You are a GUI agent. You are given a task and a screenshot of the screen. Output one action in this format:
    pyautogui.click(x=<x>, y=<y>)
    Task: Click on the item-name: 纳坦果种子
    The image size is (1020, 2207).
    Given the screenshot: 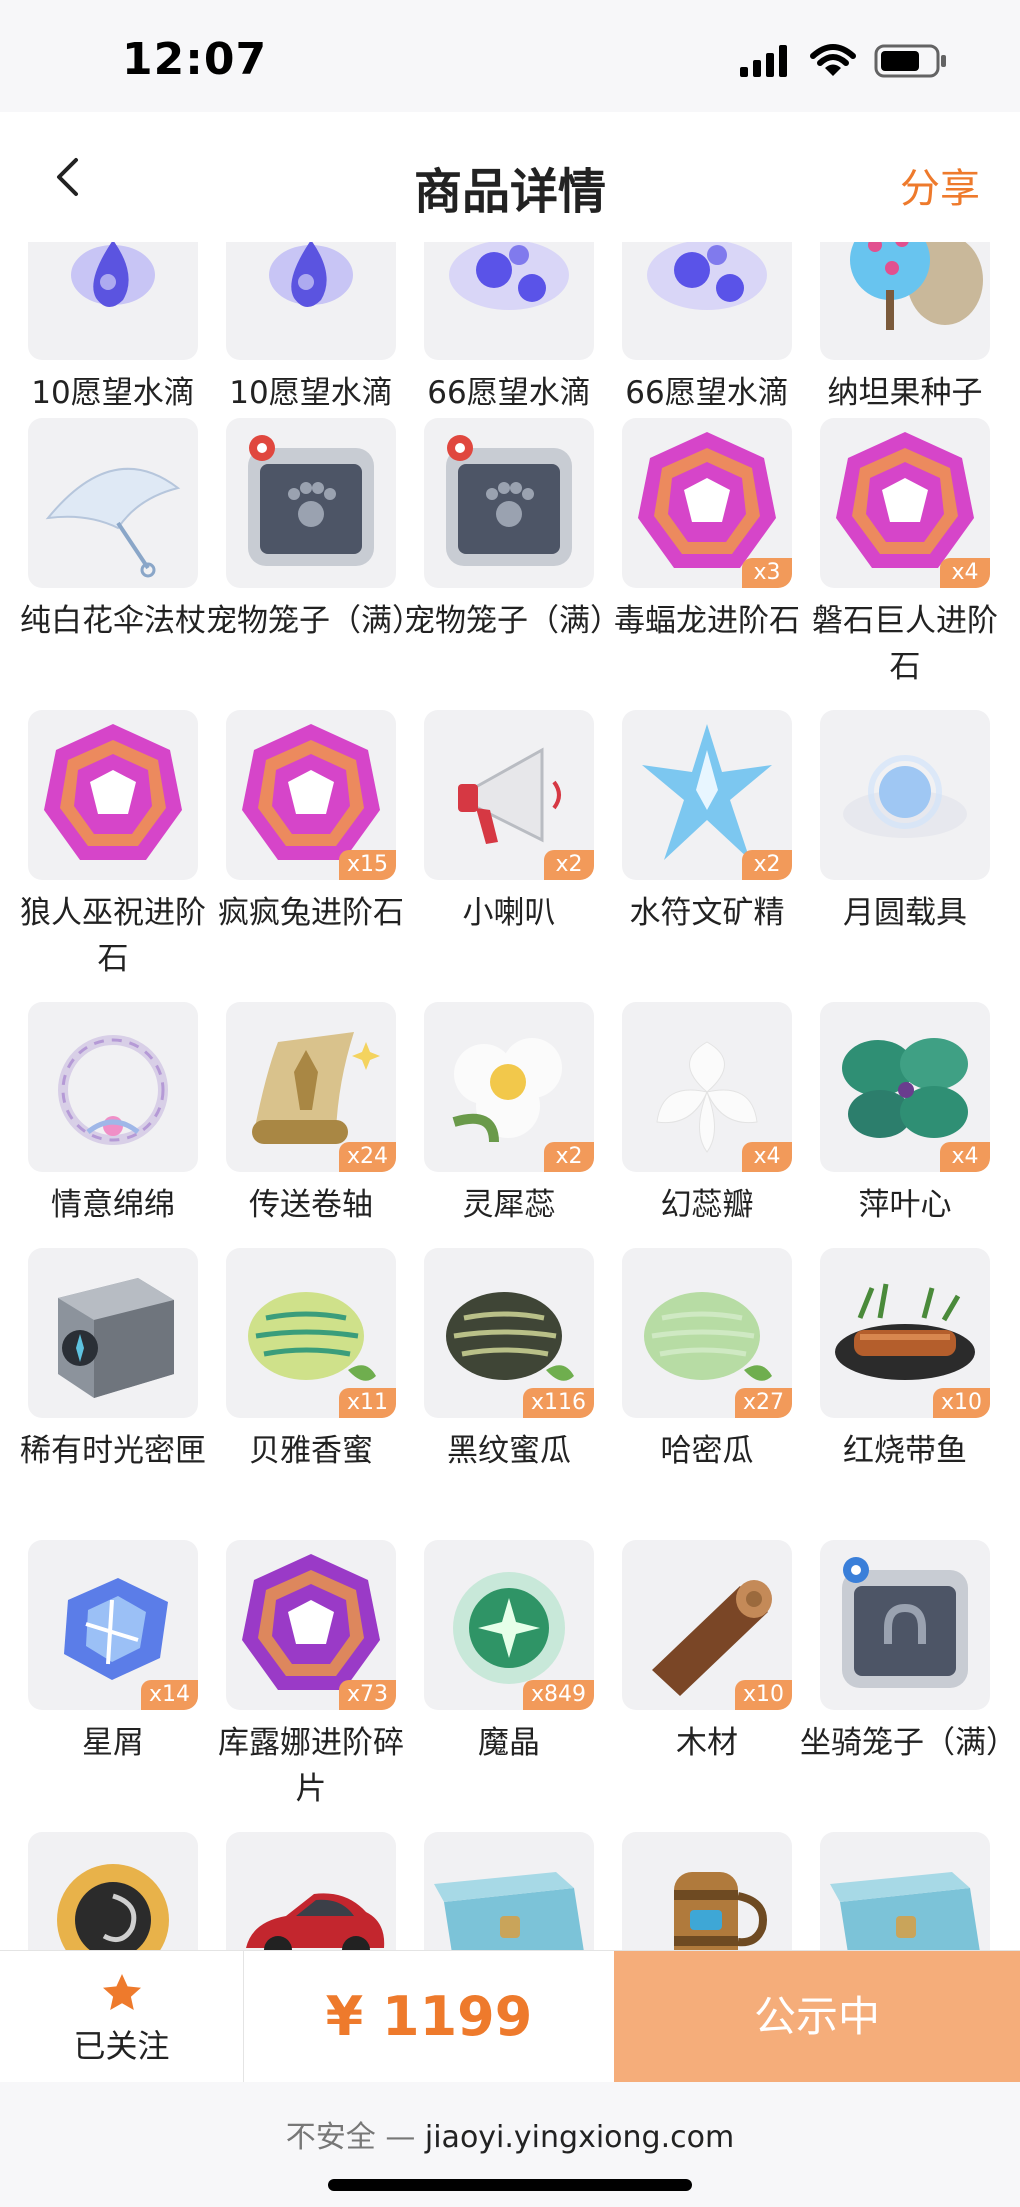 What is the action you would take?
    pyautogui.click(x=905, y=393)
    